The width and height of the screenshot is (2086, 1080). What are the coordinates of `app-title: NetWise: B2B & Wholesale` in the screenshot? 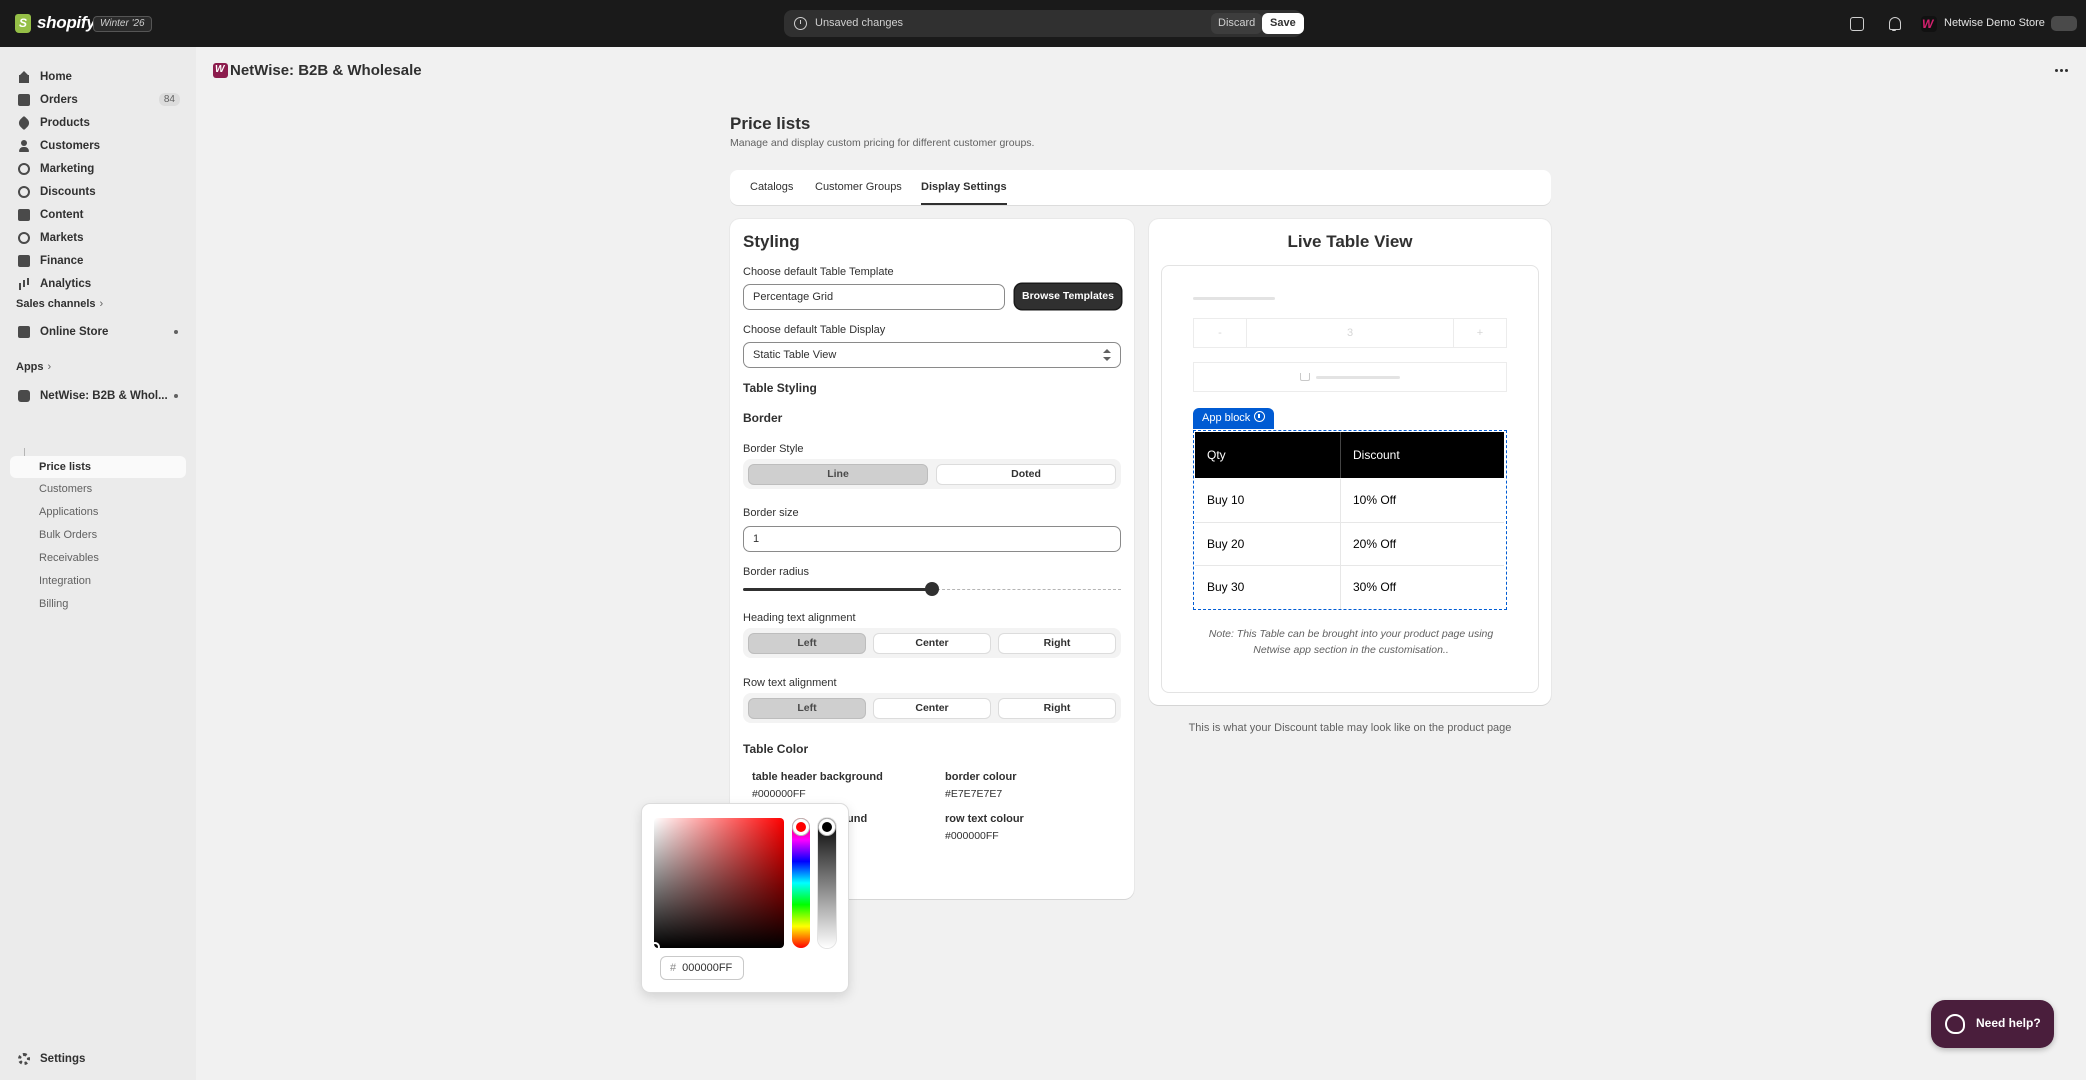 It's located at (326, 70).